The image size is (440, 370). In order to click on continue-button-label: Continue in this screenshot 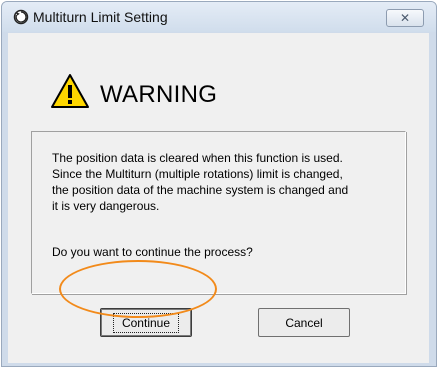, I will do `click(146, 322)`.